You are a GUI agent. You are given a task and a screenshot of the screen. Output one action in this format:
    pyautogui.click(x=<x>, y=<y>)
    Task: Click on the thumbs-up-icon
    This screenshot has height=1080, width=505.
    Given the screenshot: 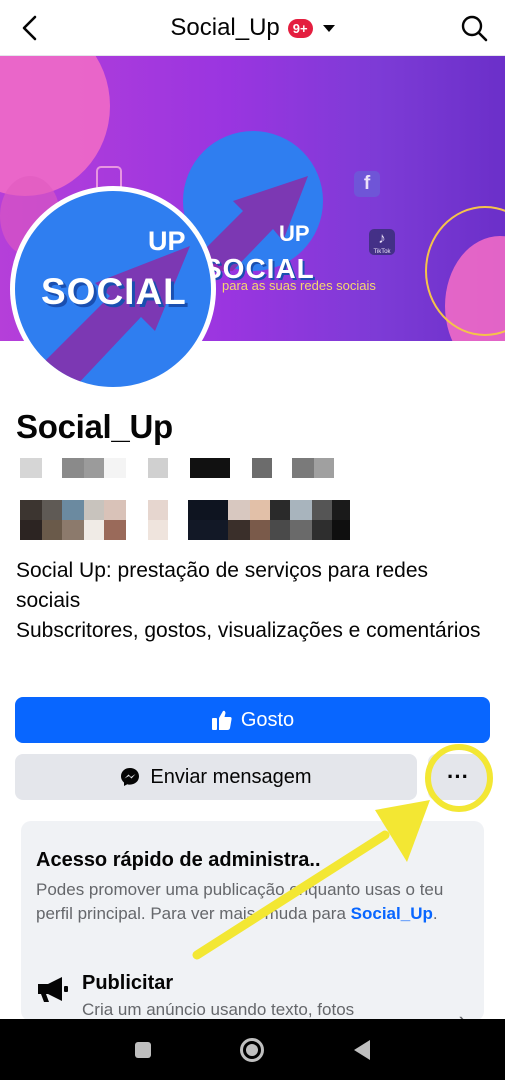 What is the action you would take?
    pyautogui.click(x=221, y=720)
    